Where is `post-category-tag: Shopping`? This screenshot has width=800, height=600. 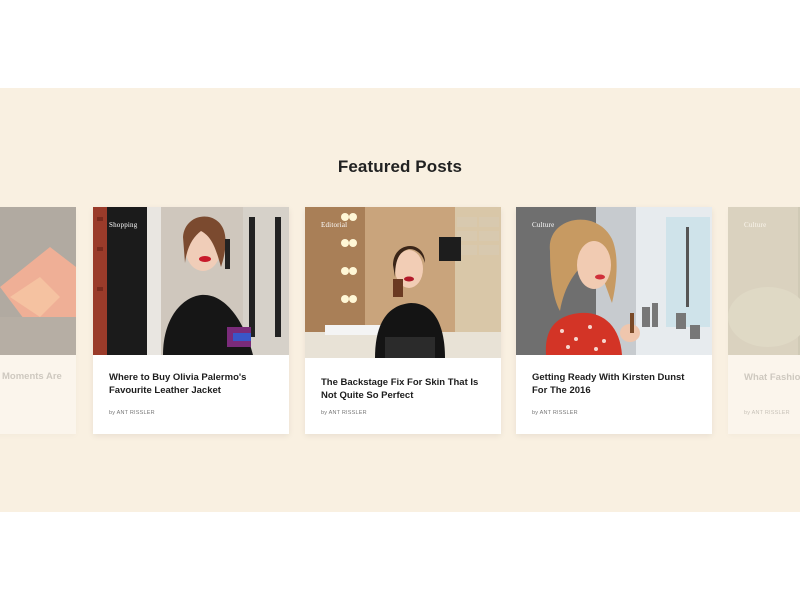 post-category-tag: Shopping is located at coordinates (123, 225).